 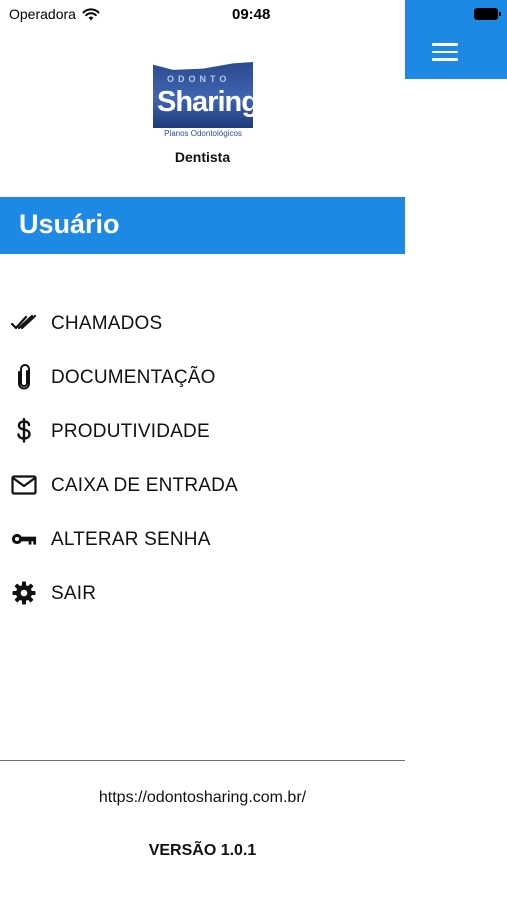 I want to click on hamburger-menu-icon, so click(x=445, y=52).